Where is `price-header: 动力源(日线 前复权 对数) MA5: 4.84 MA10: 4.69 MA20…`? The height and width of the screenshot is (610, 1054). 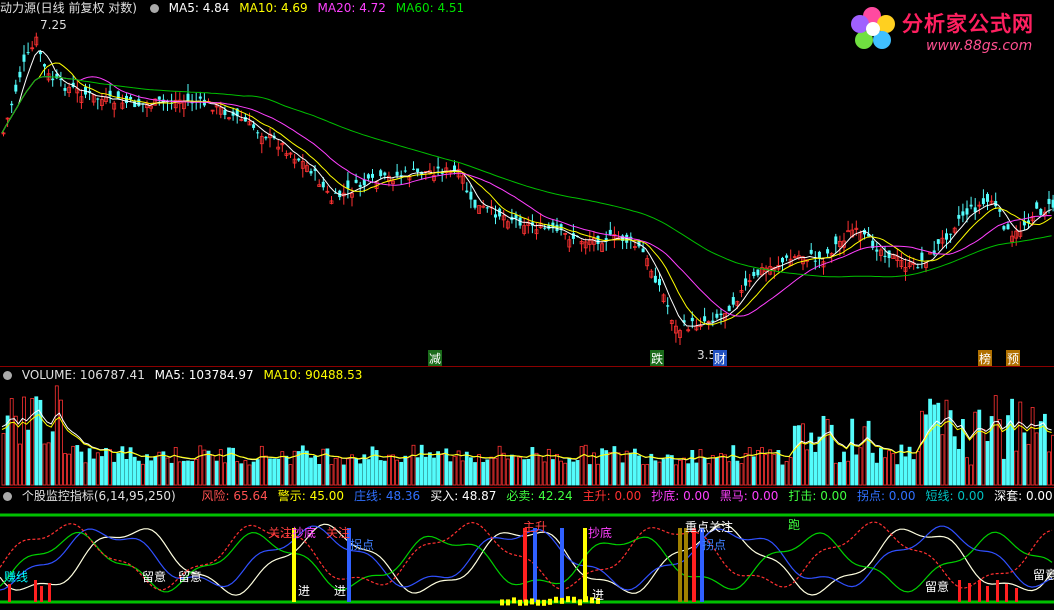 price-header: 动力源(日线 前复权 对数) MA5: 4.84 MA10: 4.69 MA20… is located at coordinates (235, 8).